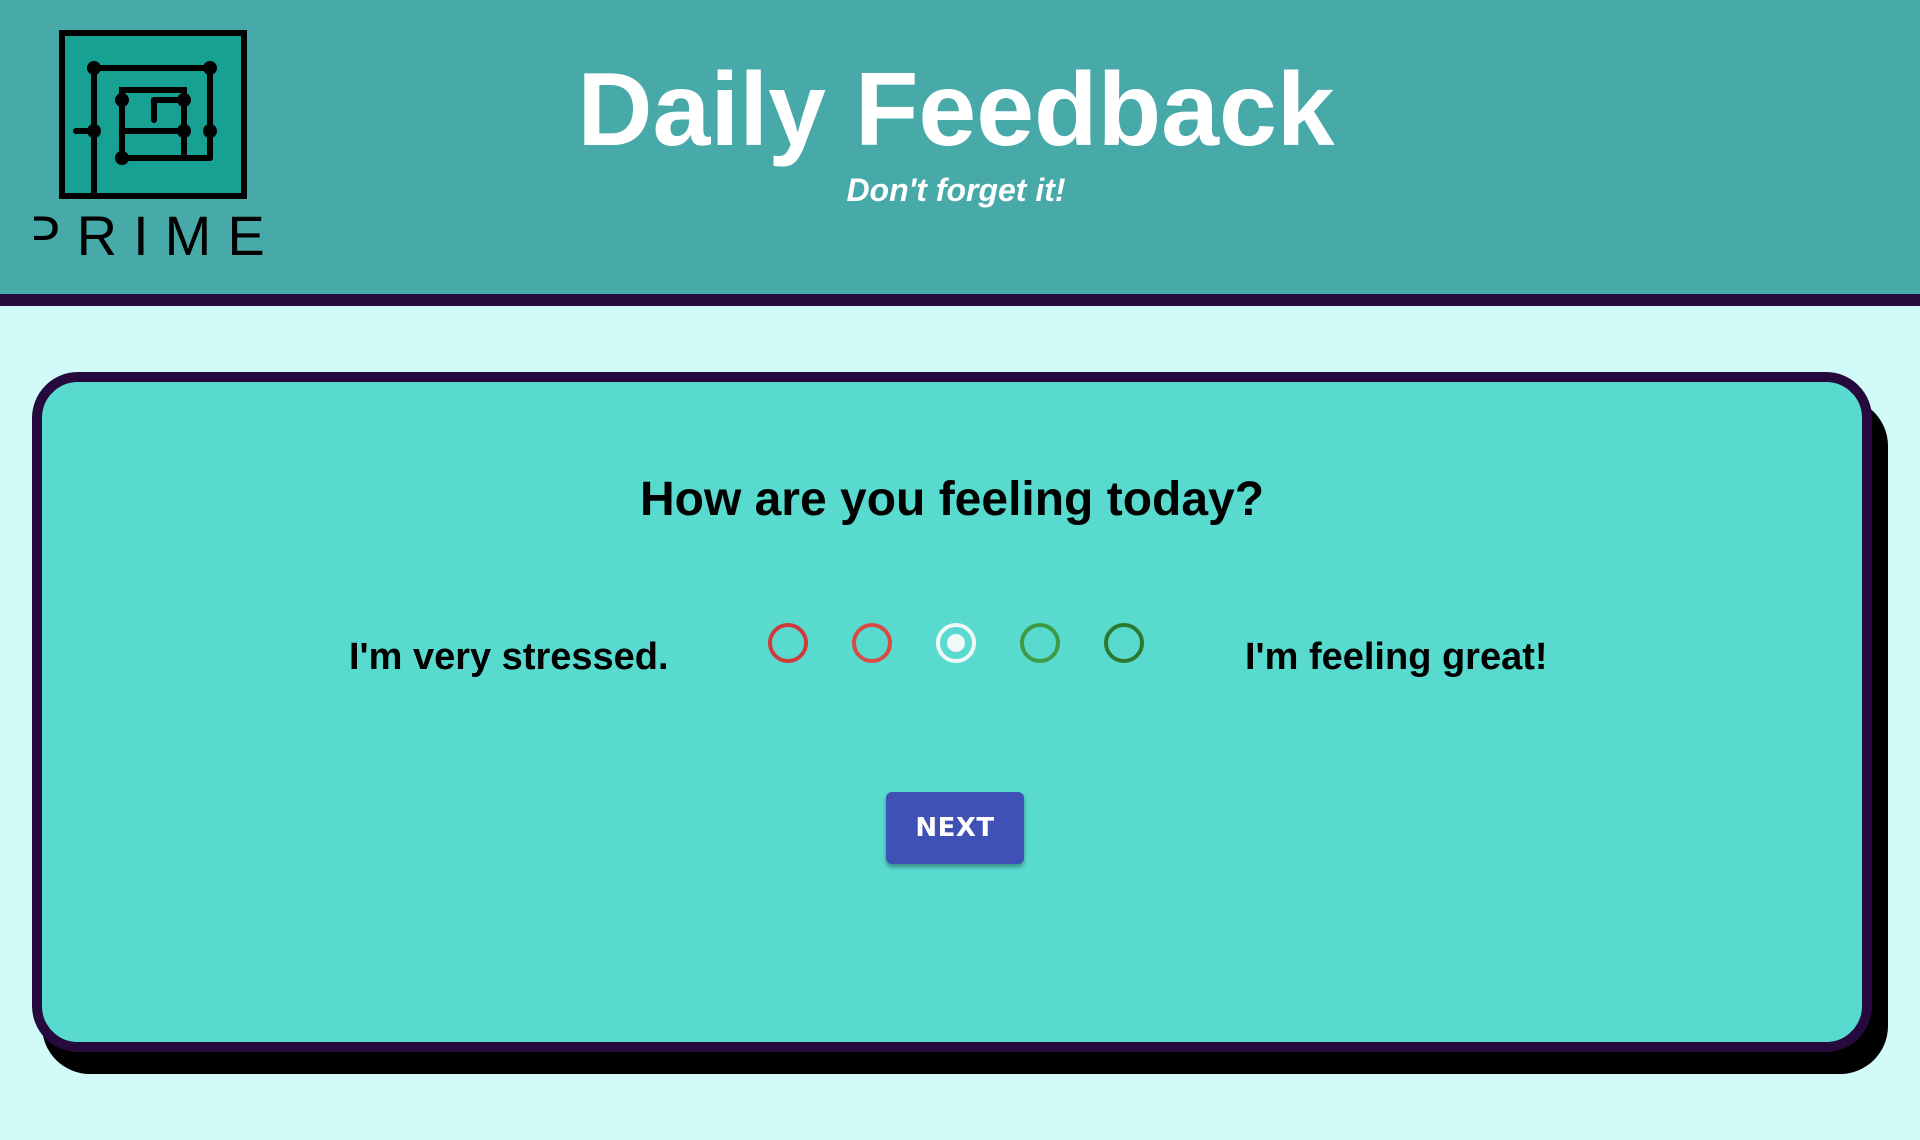 This screenshot has width=1920, height=1140. What do you see at coordinates (956, 110) in the screenshot?
I see `page-title: Daily Feedback` at bounding box center [956, 110].